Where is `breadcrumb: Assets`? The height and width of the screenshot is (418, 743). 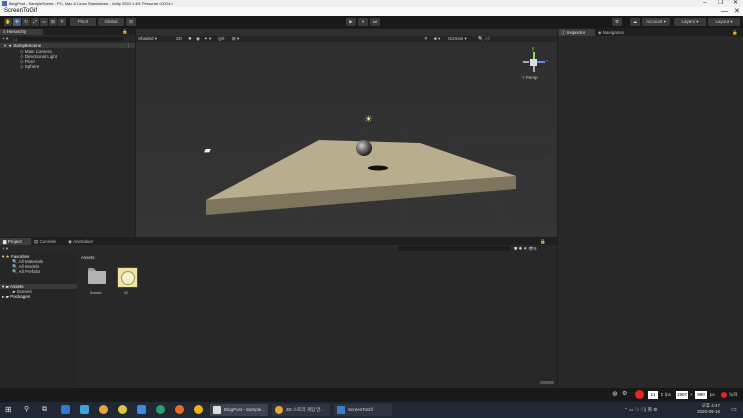
breadcrumb: Assets is located at coordinates (88, 257).